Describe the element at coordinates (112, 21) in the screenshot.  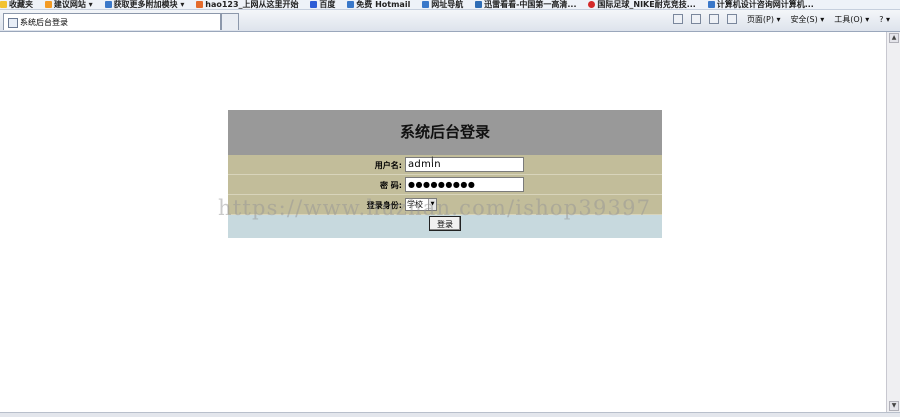
I see `browser-tab: 系统后台登录` at that location.